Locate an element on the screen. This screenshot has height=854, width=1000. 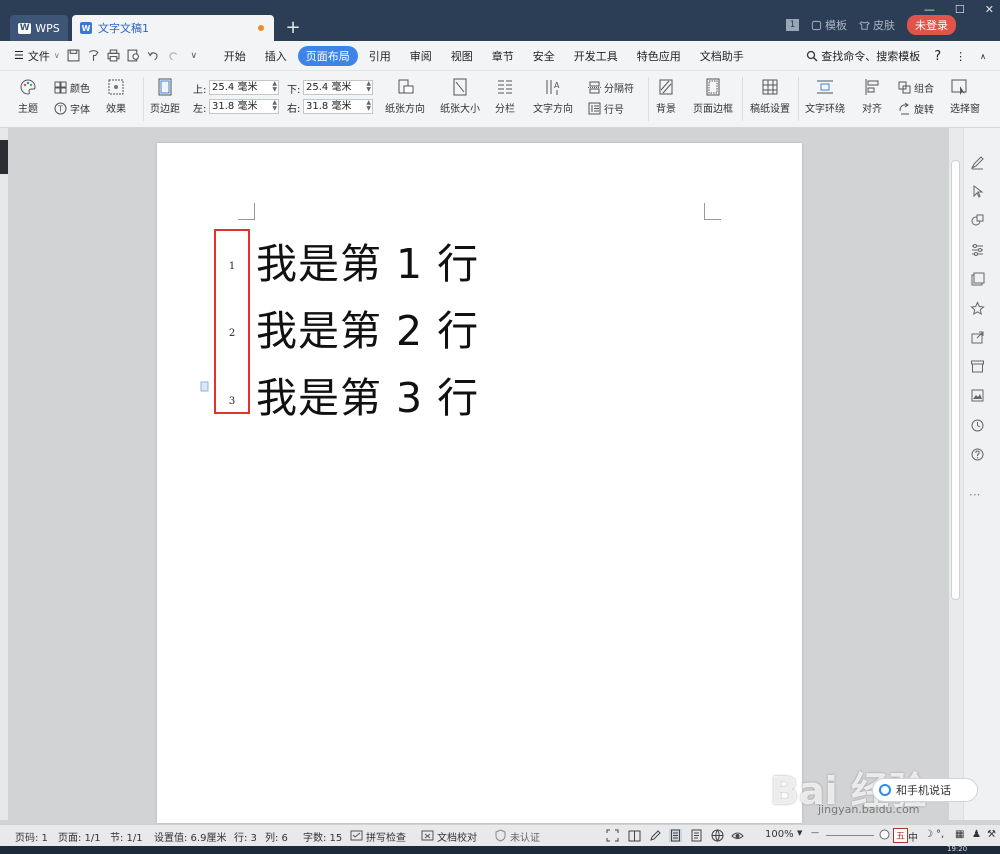
left-margin-input: 31.8 毫米 ▲ ▼ is located at coordinates (244, 106).